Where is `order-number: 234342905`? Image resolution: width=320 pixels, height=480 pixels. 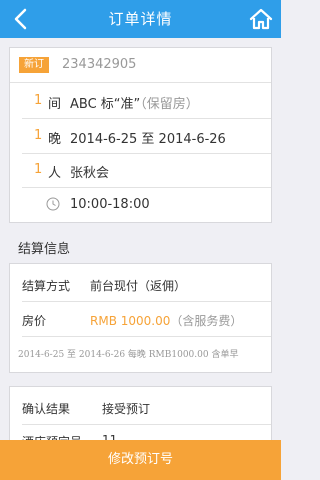 order-number: 234342905 is located at coordinates (99, 64).